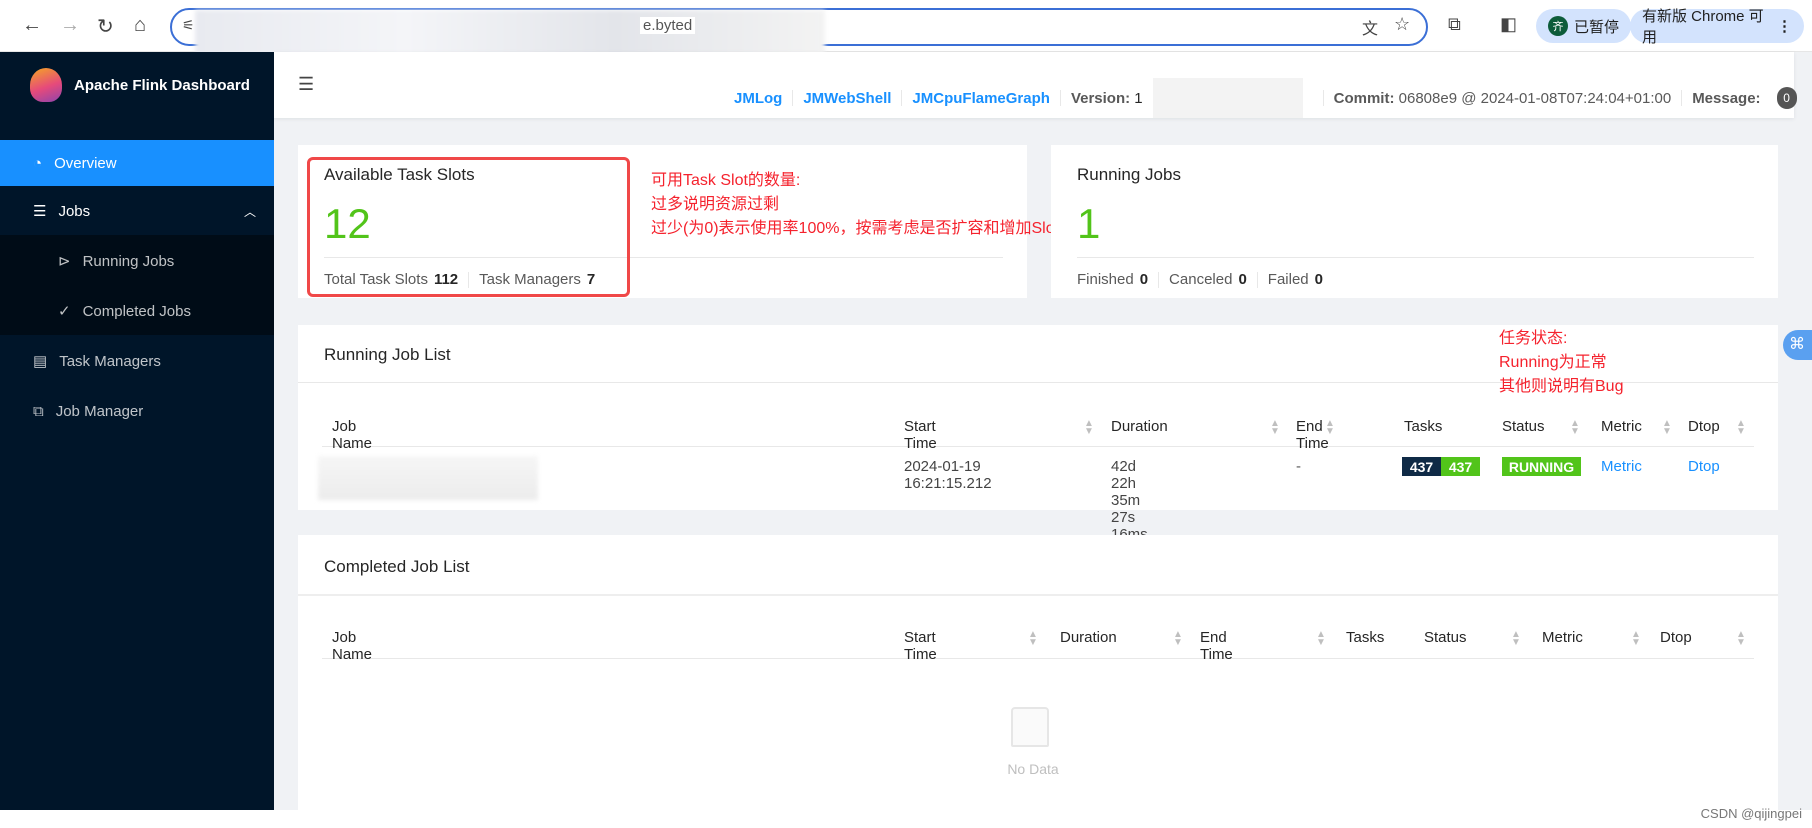 The height and width of the screenshot is (828, 1812). Describe the element at coordinates (38, 163) in the screenshot. I see `dashboard-icon: ◔` at that location.